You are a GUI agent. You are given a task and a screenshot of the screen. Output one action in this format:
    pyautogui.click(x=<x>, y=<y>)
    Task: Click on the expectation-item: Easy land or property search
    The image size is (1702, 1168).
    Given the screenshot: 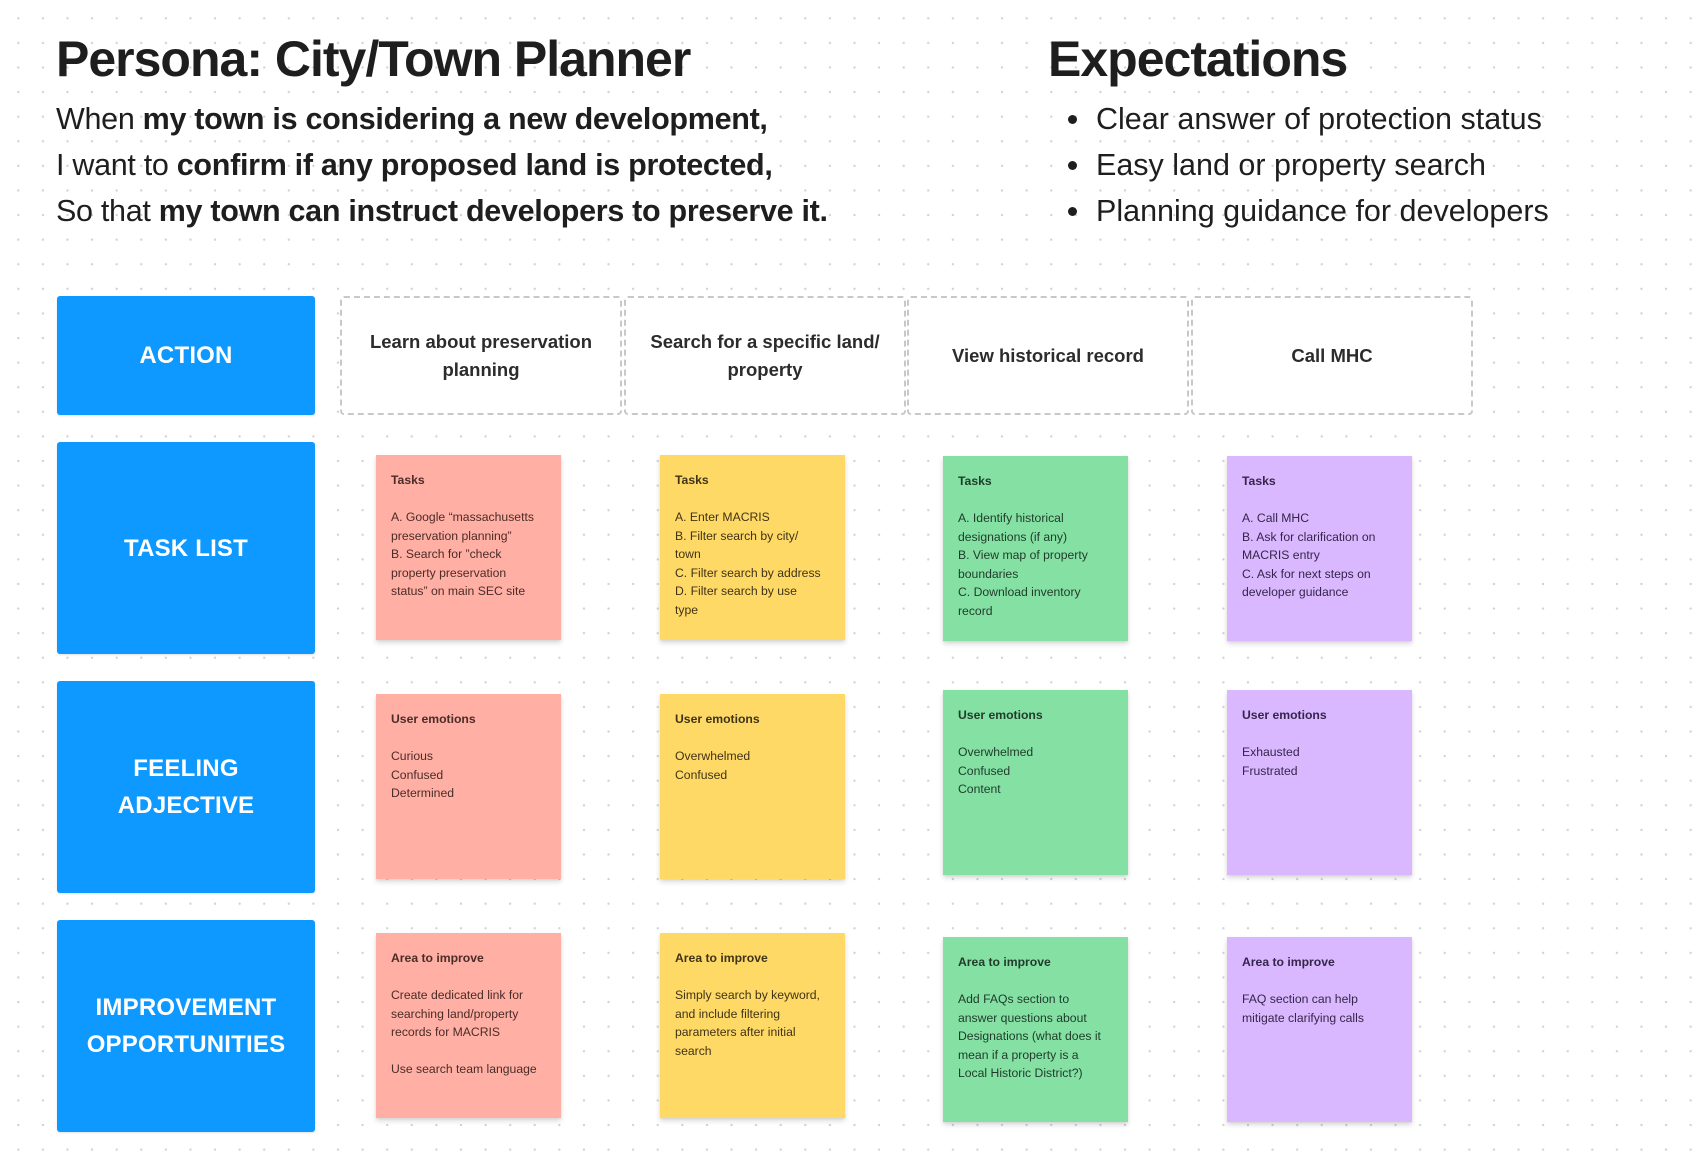 What is the action you would take?
    pyautogui.click(x=1308, y=165)
    